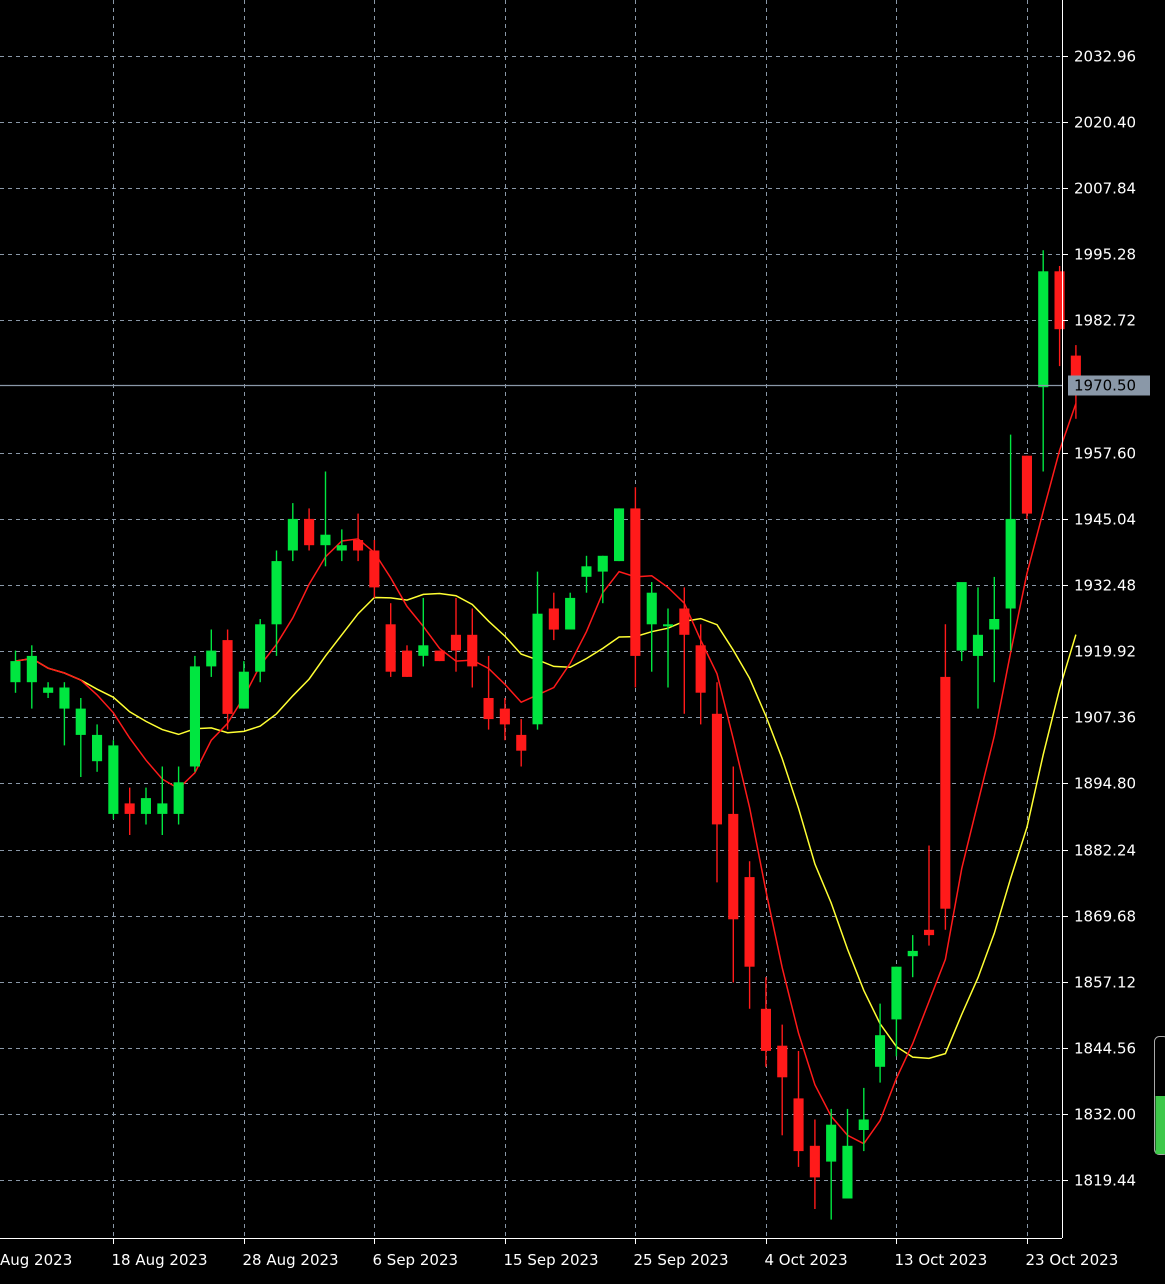 Image resolution: width=1165 pixels, height=1284 pixels. What do you see at coordinates (1105, 1049) in the screenshot?
I see `y-axis-tick-label: 1844.56` at bounding box center [1105, 1049].